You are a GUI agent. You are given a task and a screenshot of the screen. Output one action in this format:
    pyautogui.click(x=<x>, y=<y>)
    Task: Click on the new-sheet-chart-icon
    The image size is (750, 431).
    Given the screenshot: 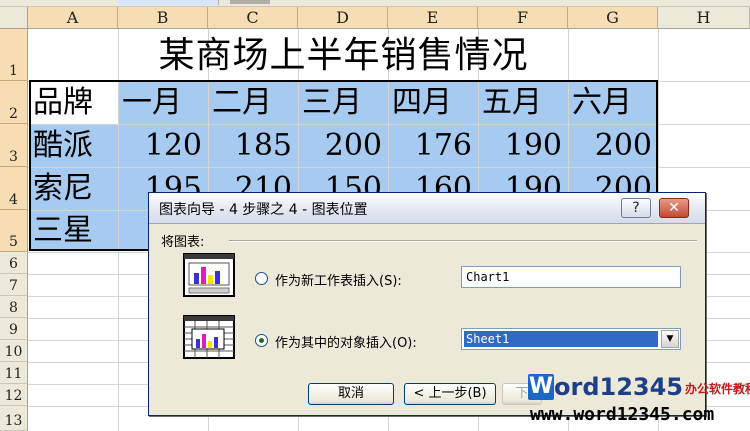 What is the action you would take?
    pyautogui.click(x=209, y=275)
    